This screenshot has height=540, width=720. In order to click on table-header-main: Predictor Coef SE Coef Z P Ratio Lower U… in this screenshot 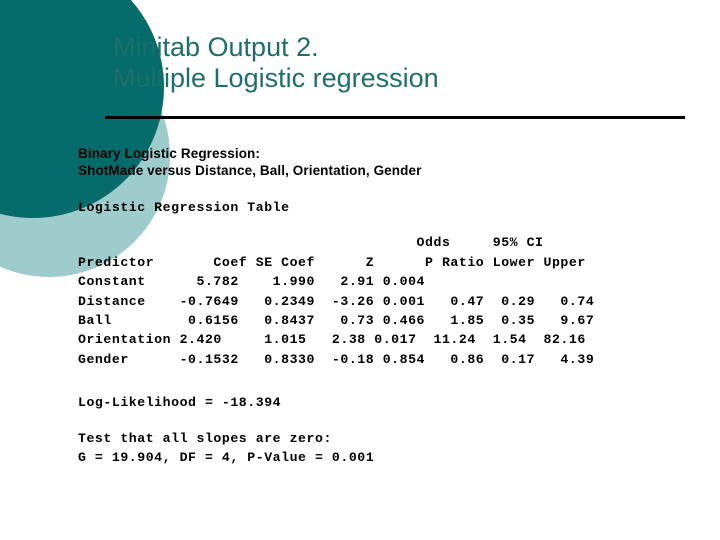, I will do `click(332, 262)`.